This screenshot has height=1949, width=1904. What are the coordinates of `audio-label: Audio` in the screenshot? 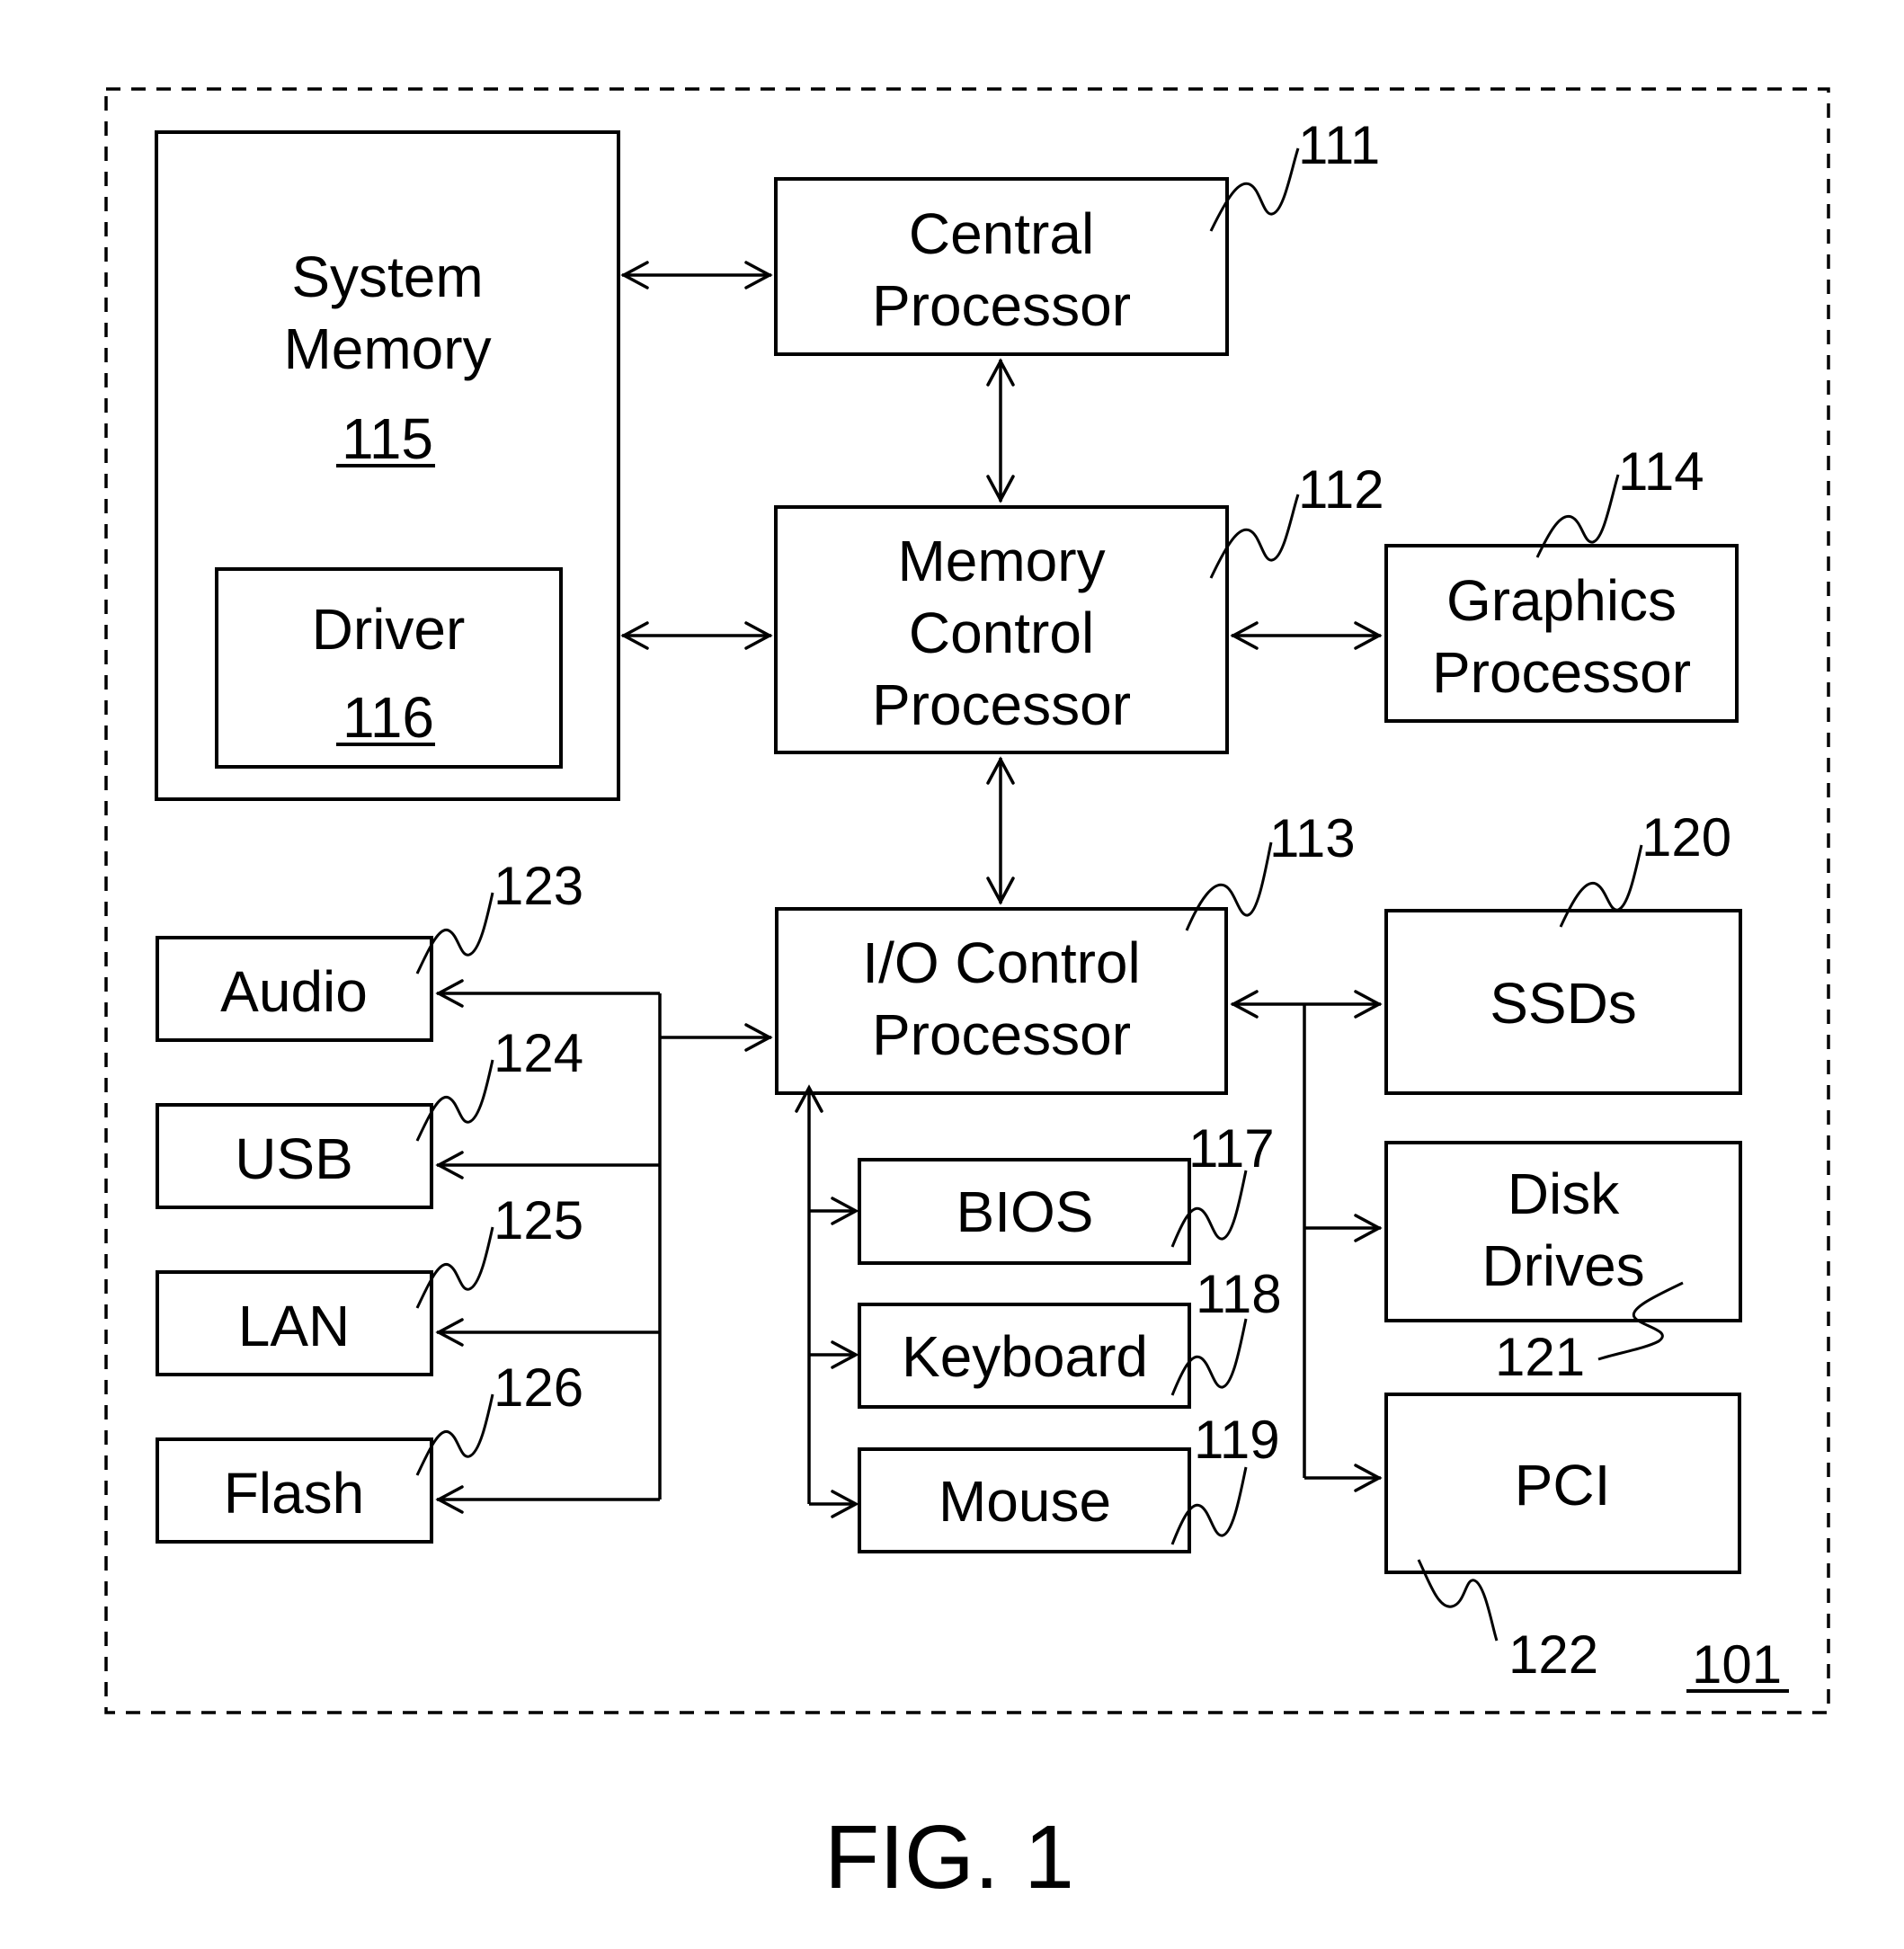 It's located at (294, 992).